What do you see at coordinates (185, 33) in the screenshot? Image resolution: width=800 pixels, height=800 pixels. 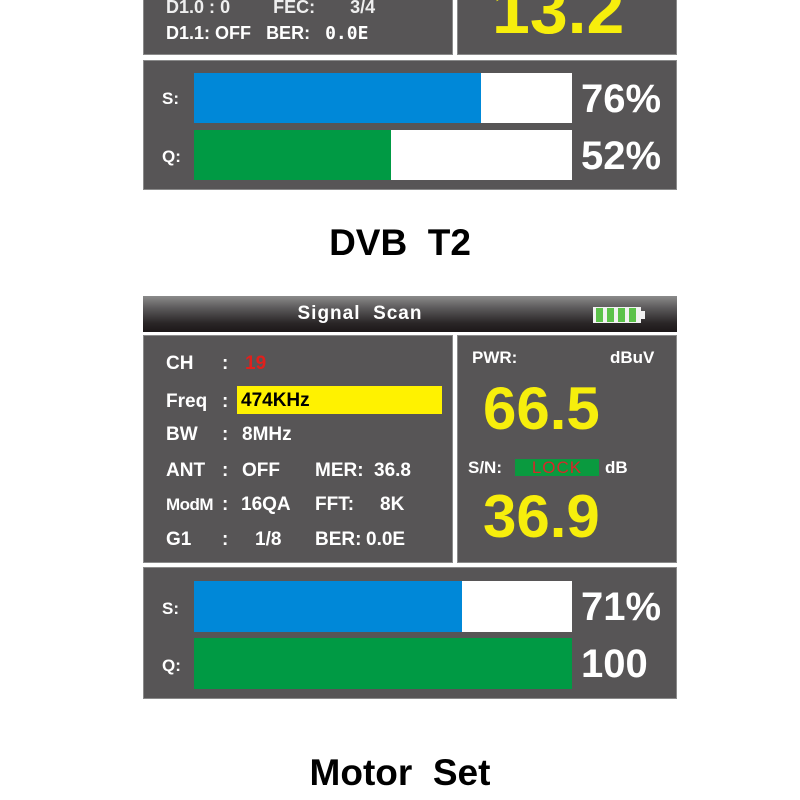 I see `d11-label: D1.1` at bounding box center [185, 33].